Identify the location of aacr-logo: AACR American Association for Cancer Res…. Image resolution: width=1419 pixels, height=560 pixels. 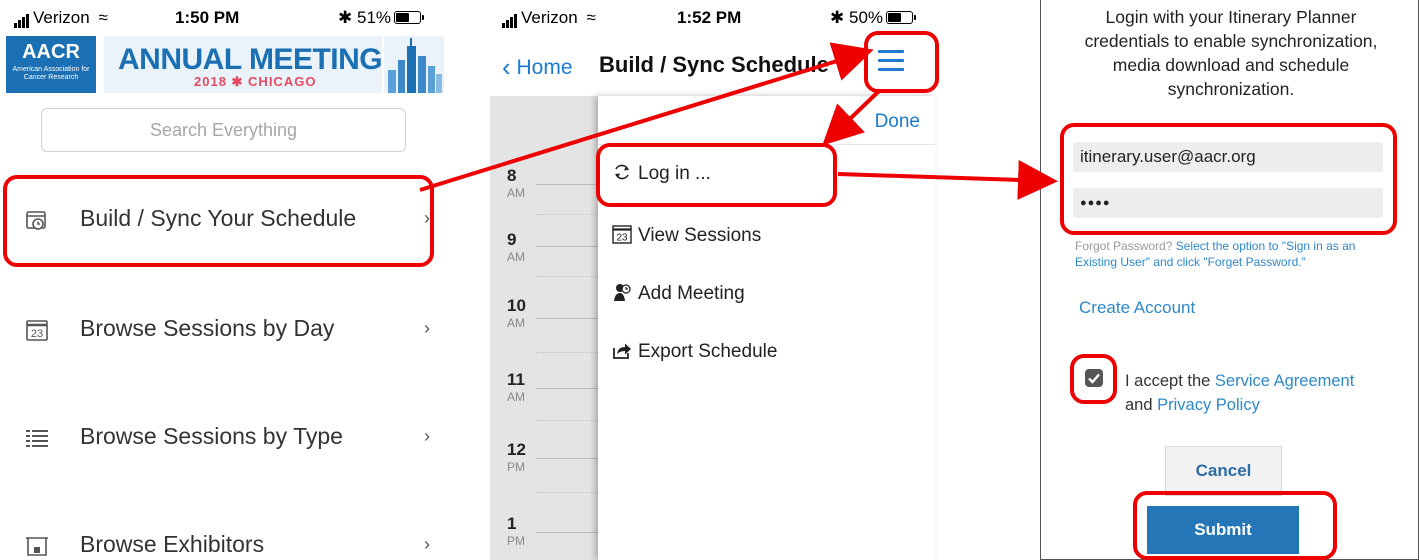
(51, 64).